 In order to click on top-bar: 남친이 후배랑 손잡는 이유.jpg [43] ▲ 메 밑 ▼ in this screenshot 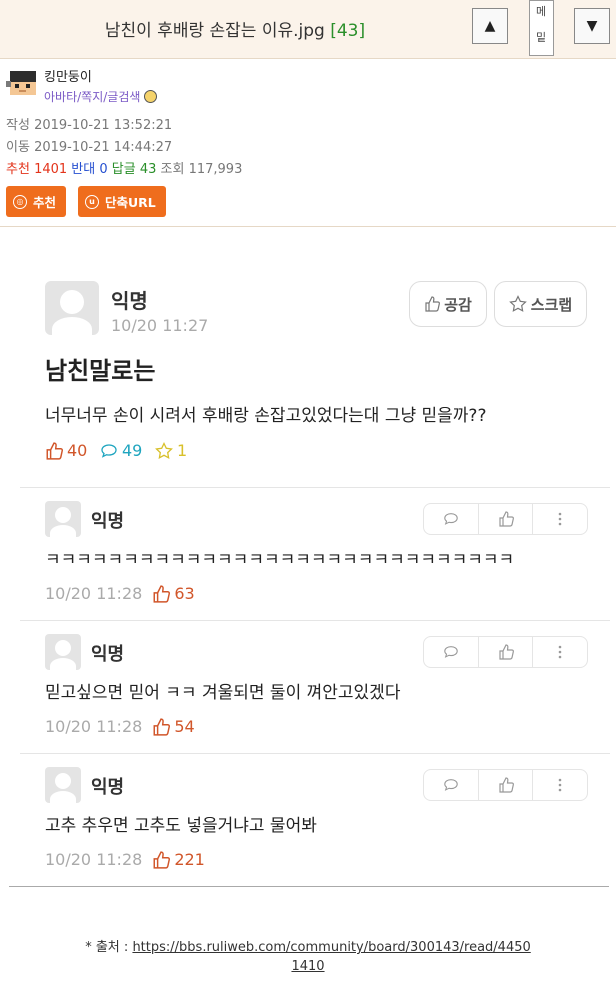, I will do `click(308, 29)`.